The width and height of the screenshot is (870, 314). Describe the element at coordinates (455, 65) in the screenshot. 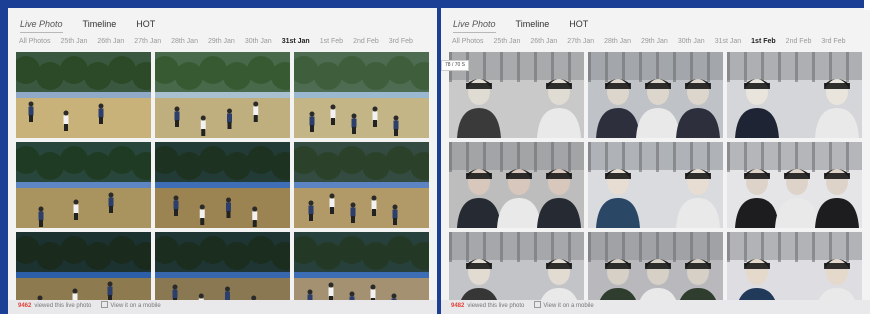

I see `photo-tooltip: 78 / 70 S` at that location.